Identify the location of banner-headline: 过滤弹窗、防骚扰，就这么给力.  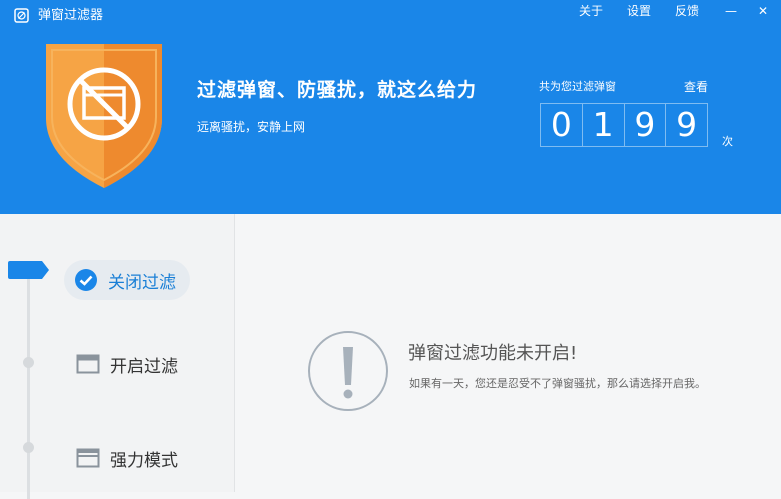
(337, 90).